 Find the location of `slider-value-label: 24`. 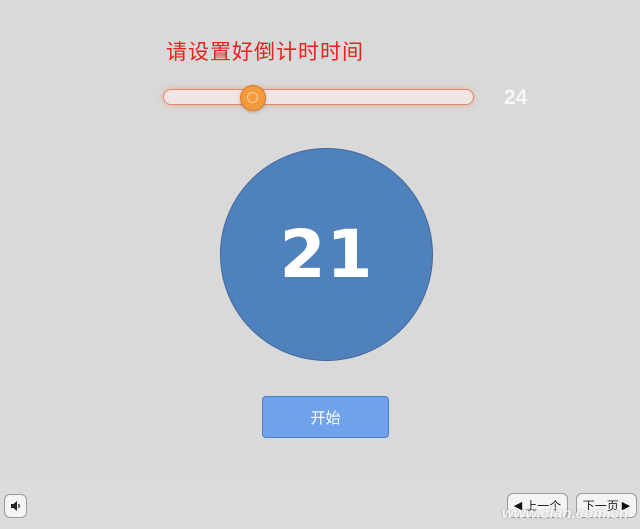

slider-value-label: 24 is located at coordinates (516, 97).